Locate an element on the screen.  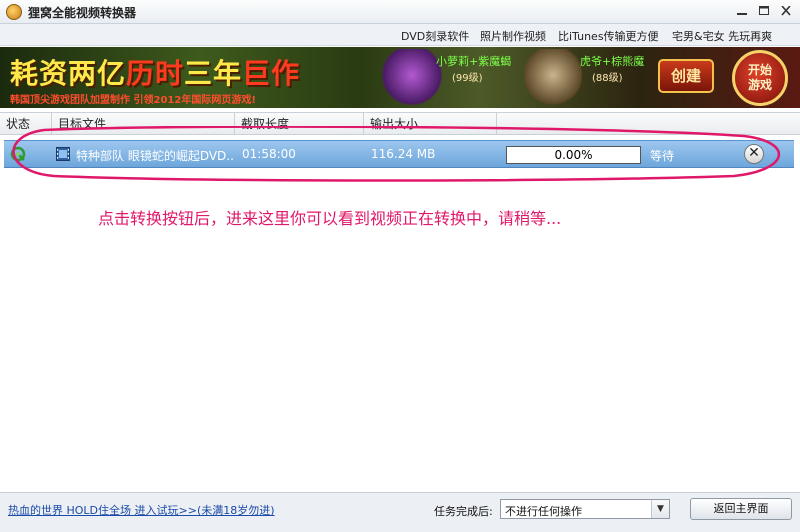
banner-headline-part1: 耗资两亿 is located at coordinates (68, 73).